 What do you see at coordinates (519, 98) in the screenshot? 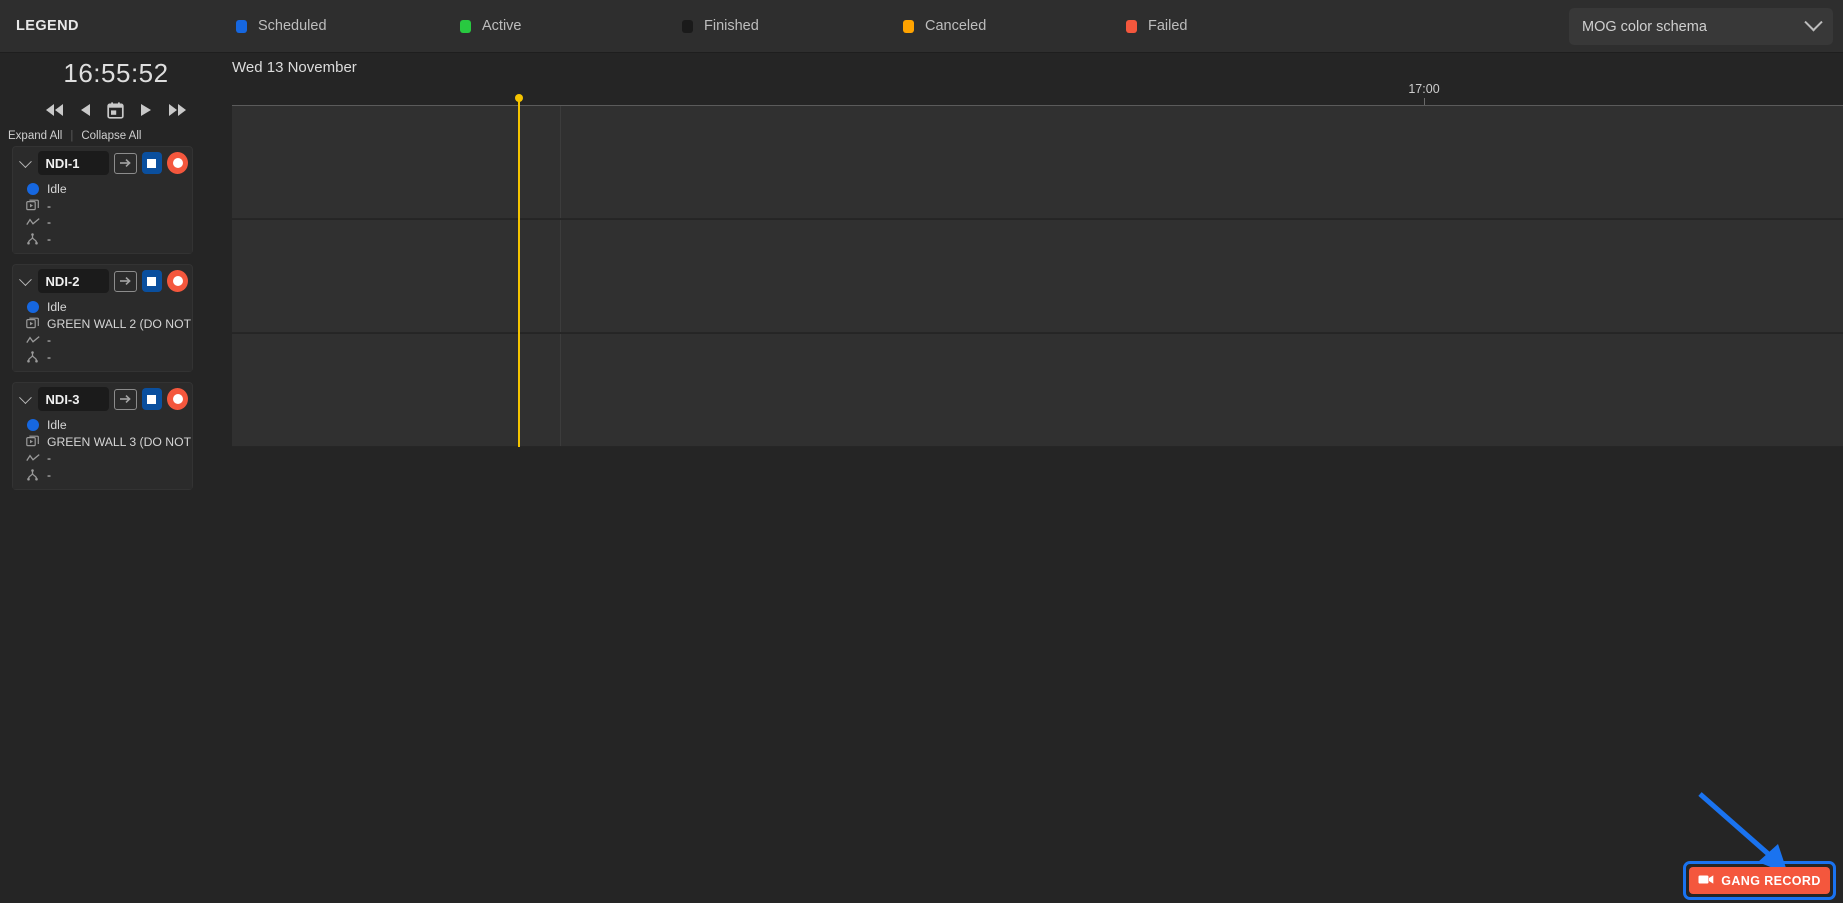
I see `playhead-handle` at bounding box center [519, 98].